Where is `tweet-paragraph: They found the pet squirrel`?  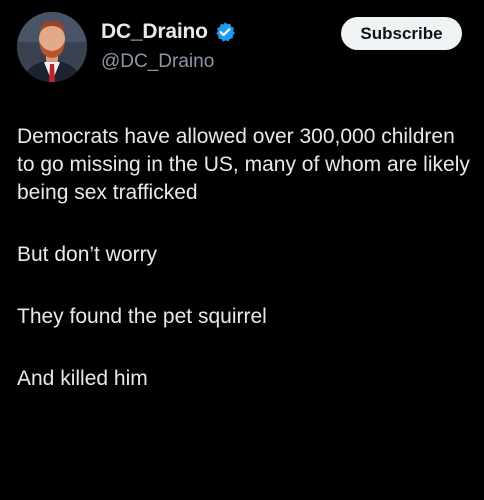 tweet-paragraph: They found the pet squirrel is located at coordinates (142, 316).